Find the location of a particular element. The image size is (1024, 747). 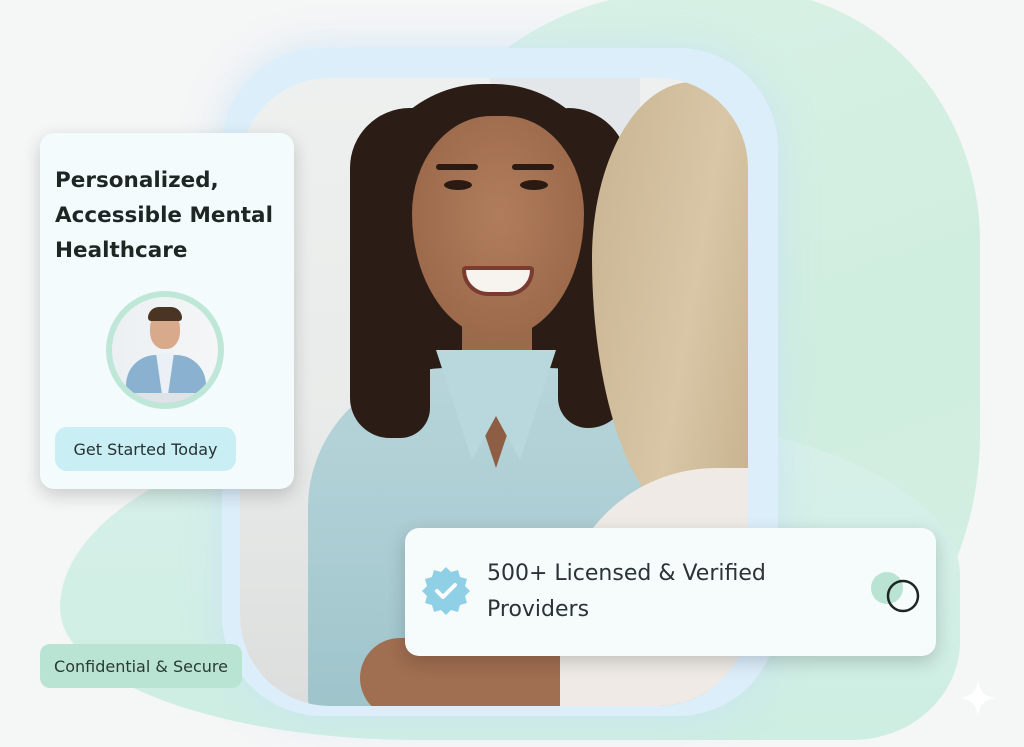

get-started-button: Get Started Today is located at coordinates (145, 449).